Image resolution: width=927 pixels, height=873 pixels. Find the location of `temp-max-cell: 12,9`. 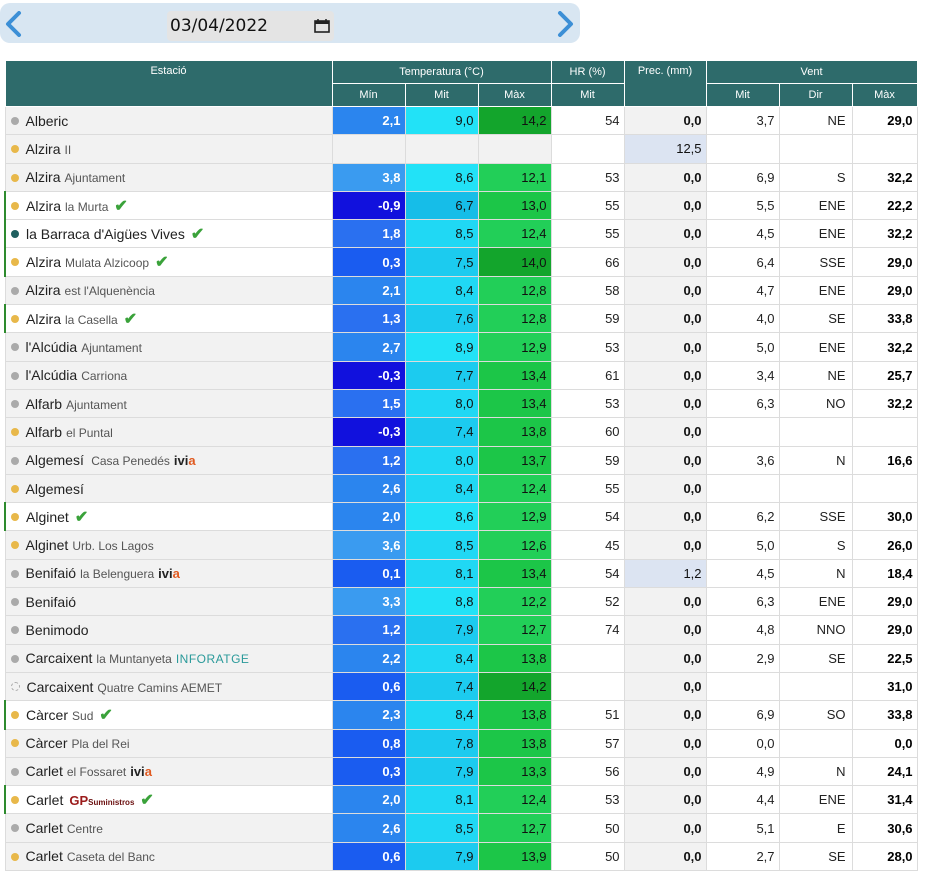

temp-max-cell: 12,9 is located at coordinates (514, 517).